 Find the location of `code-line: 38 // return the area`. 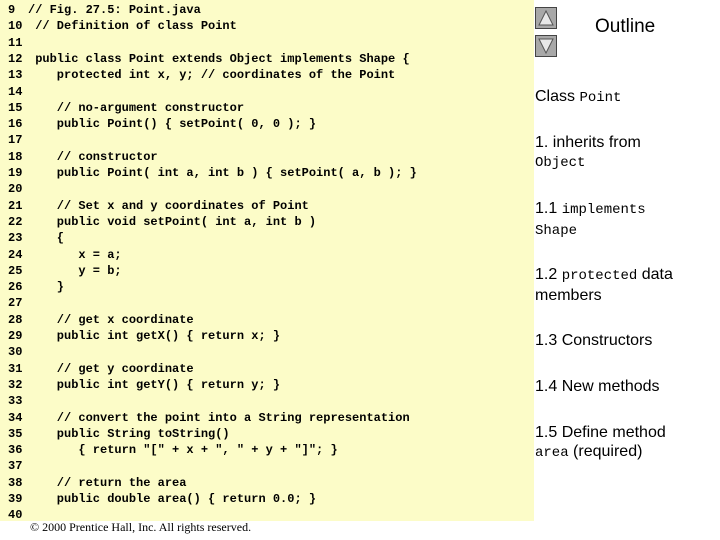

code-line: 38 // return the area is located at coordinates (97, 483).